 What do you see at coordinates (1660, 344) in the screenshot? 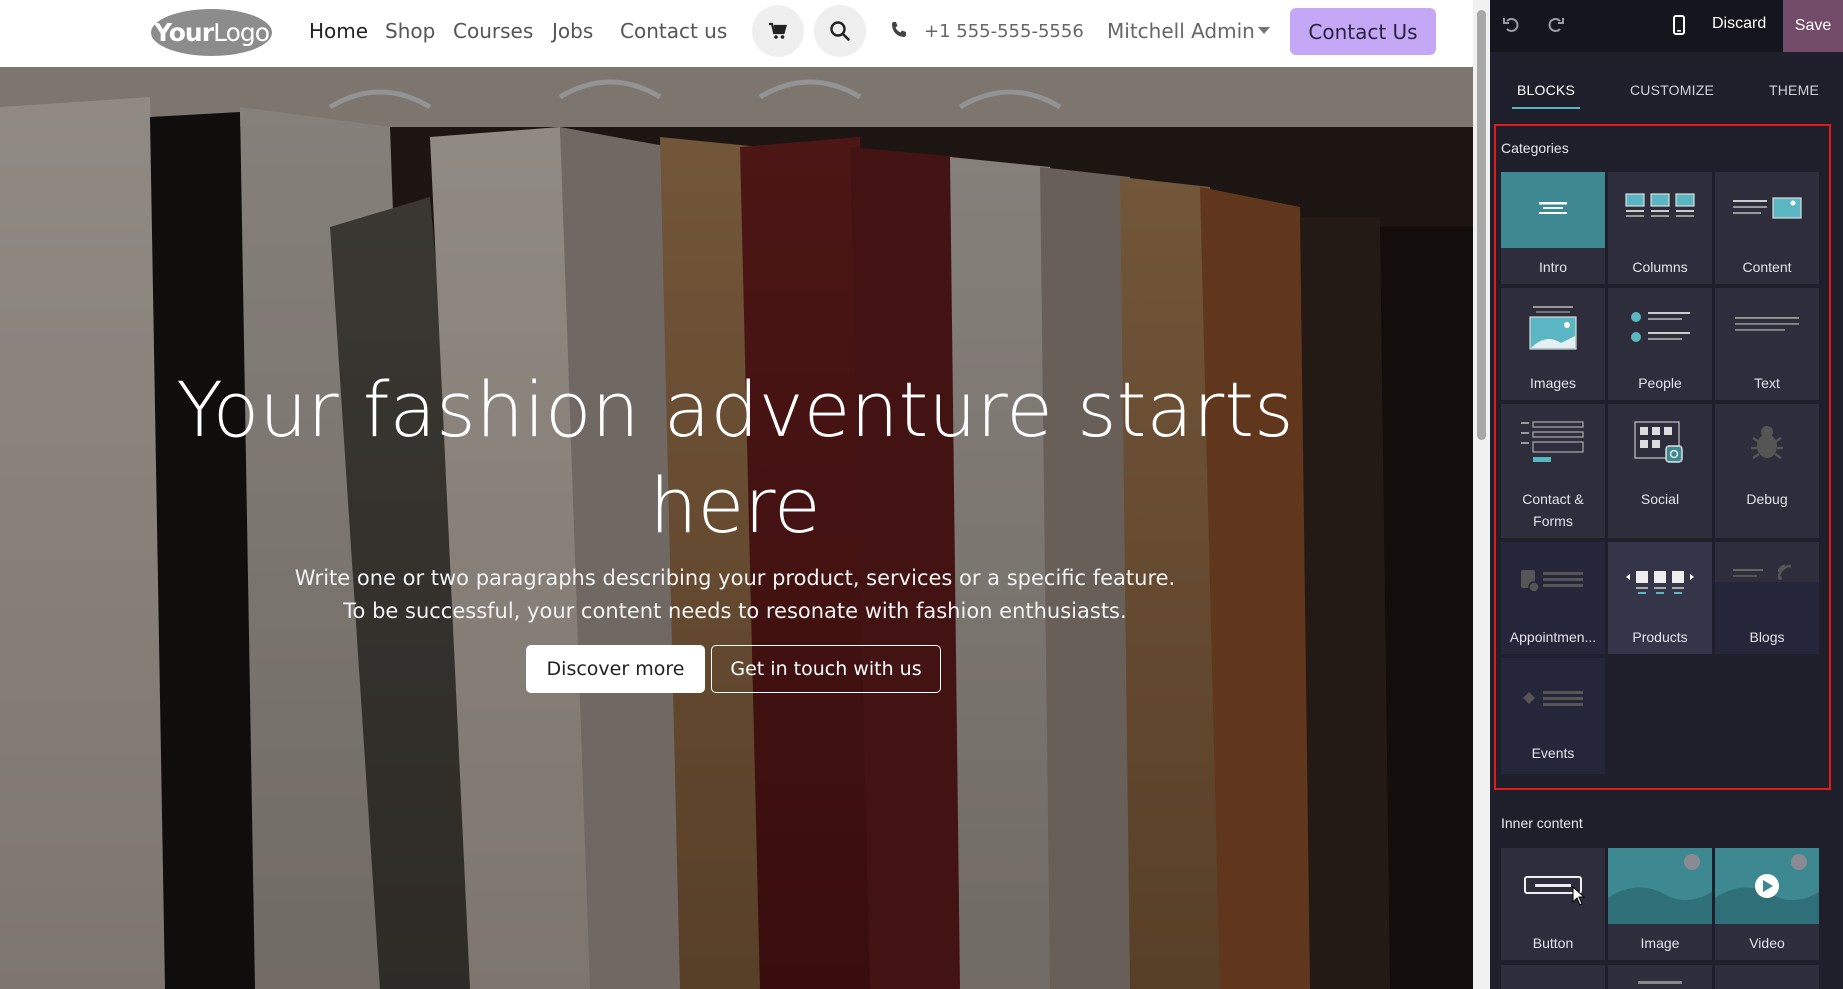
I see `block-people: People` at bounding box center [1660, 344].